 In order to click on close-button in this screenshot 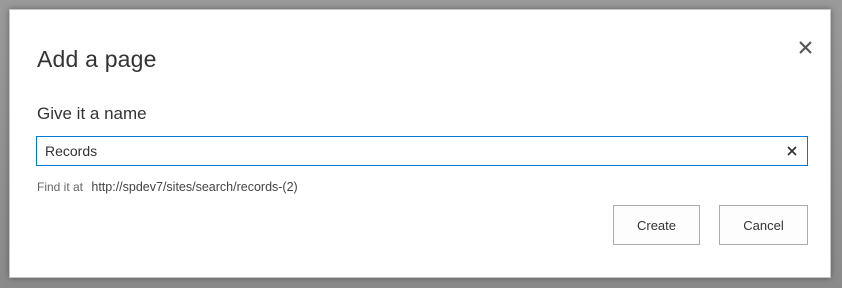, I will do `click(806, 48)`.